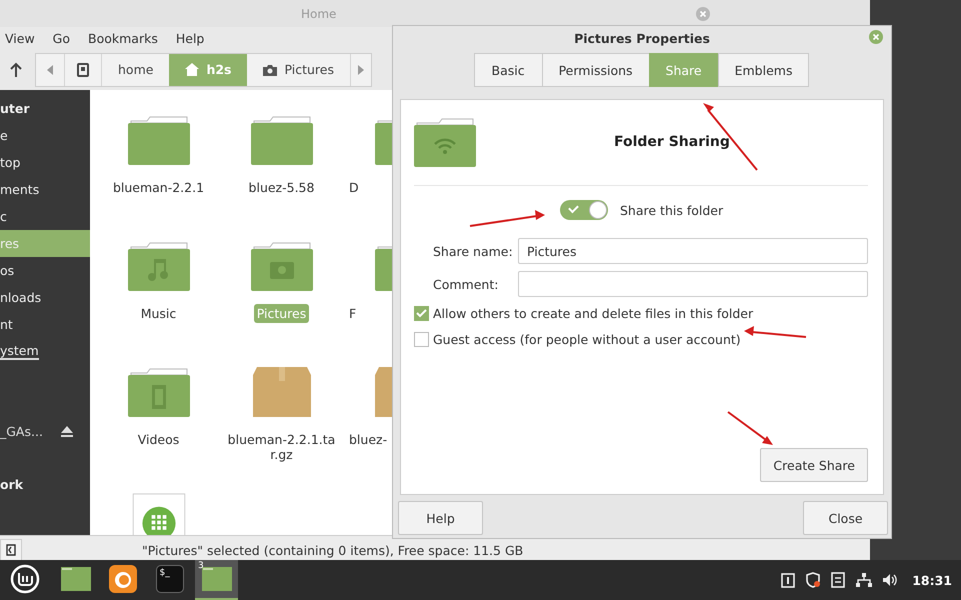  I want to click on file-name: bluez-5.58, so click(282, 188).